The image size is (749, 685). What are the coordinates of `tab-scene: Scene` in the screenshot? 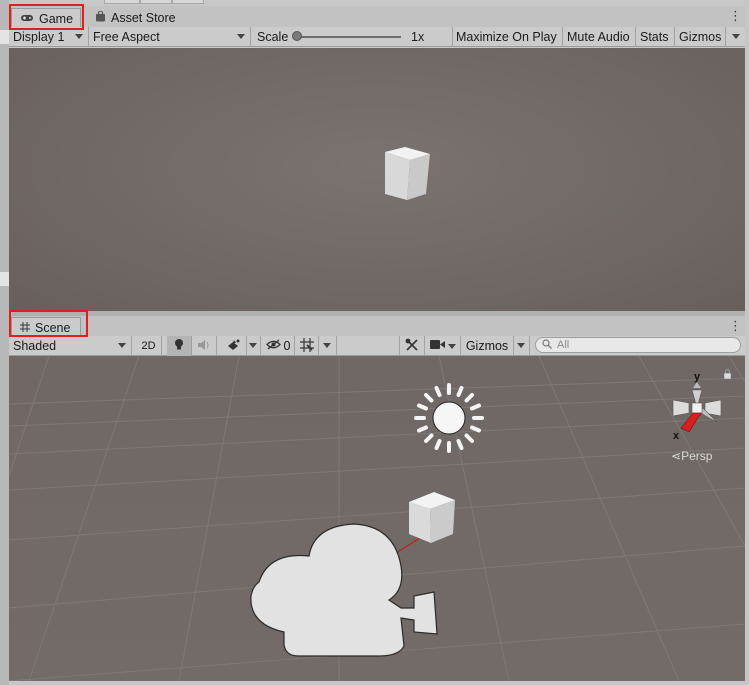 It's located at (46, 327).